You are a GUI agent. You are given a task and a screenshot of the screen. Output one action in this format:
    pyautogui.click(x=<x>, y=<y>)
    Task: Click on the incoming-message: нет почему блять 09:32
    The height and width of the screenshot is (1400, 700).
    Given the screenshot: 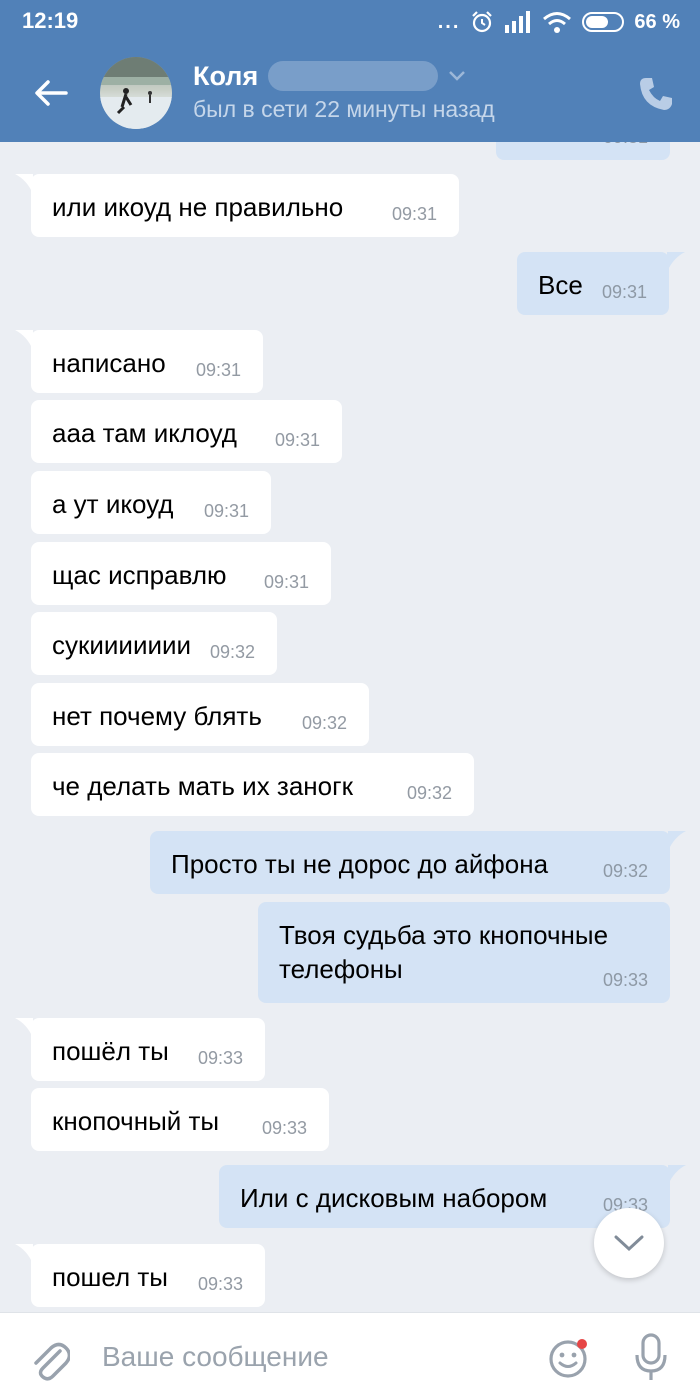 What is the action you would take?
    pyautogui.click(x=200, y=714)
    